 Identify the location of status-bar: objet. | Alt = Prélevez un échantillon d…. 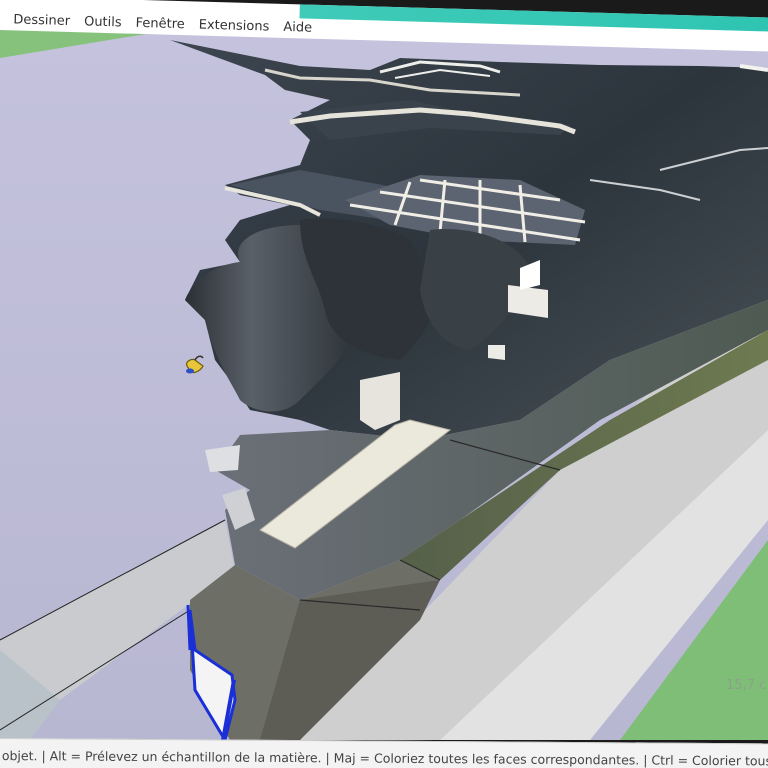
(384, 753).